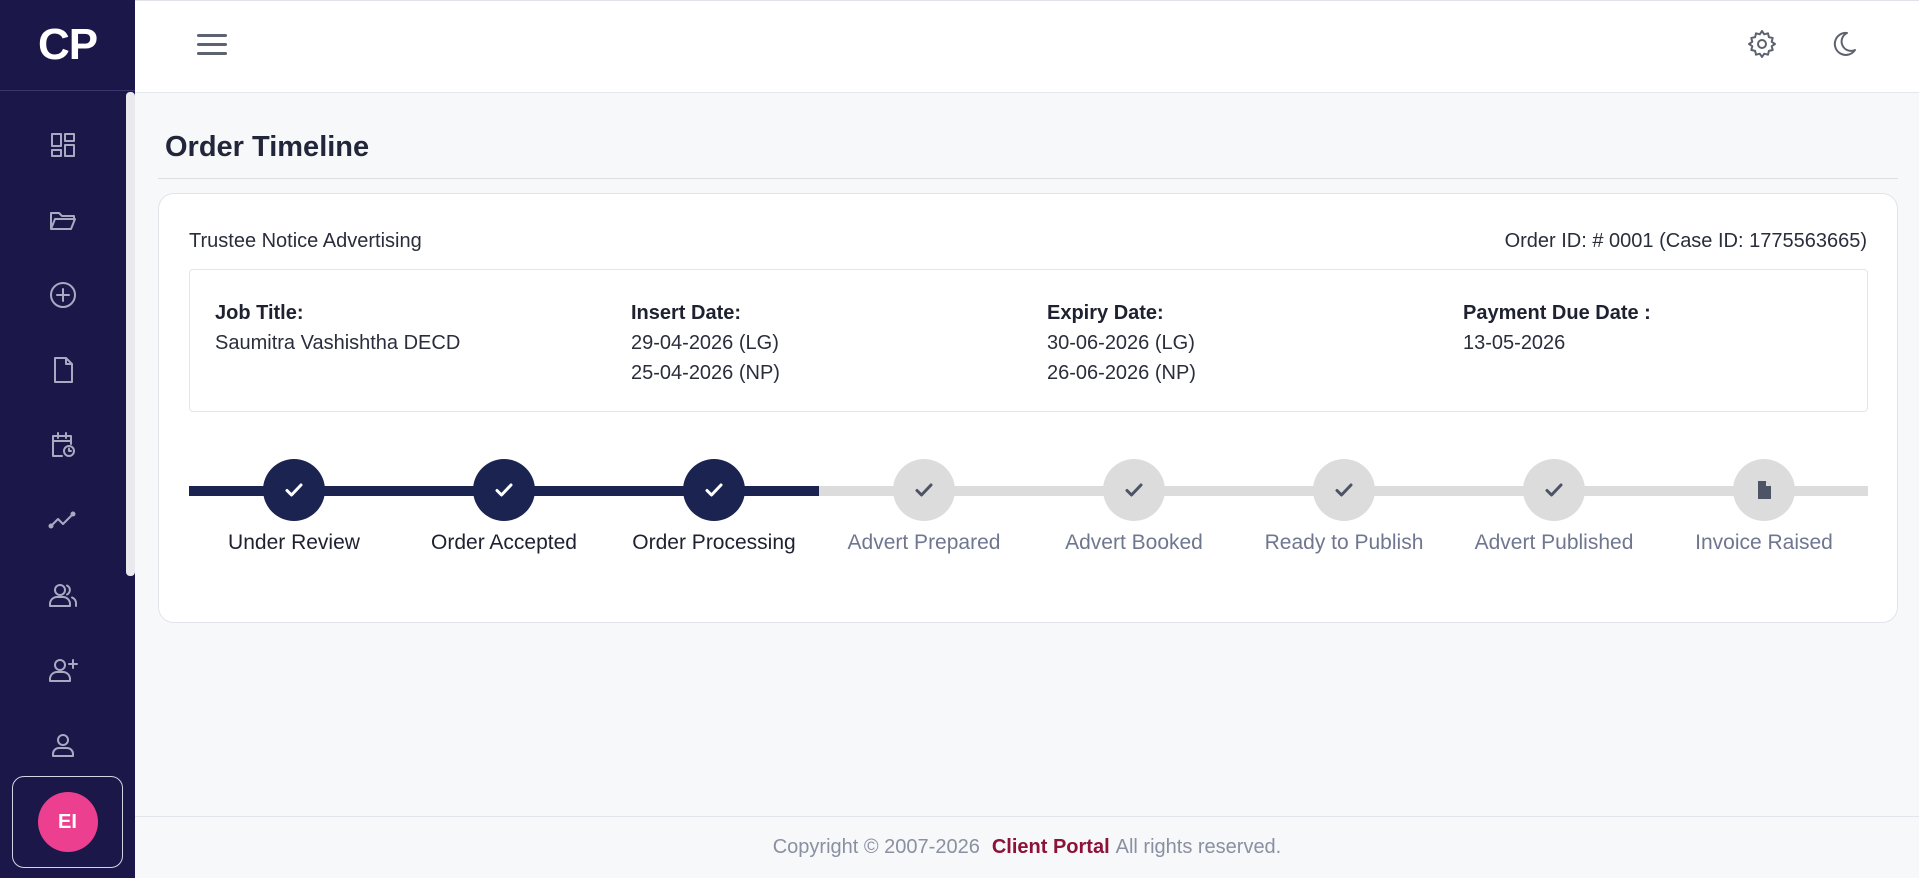 The width and height of the screenshot is (1919, 878). I want to click on logo: CP, so click(67, 45).